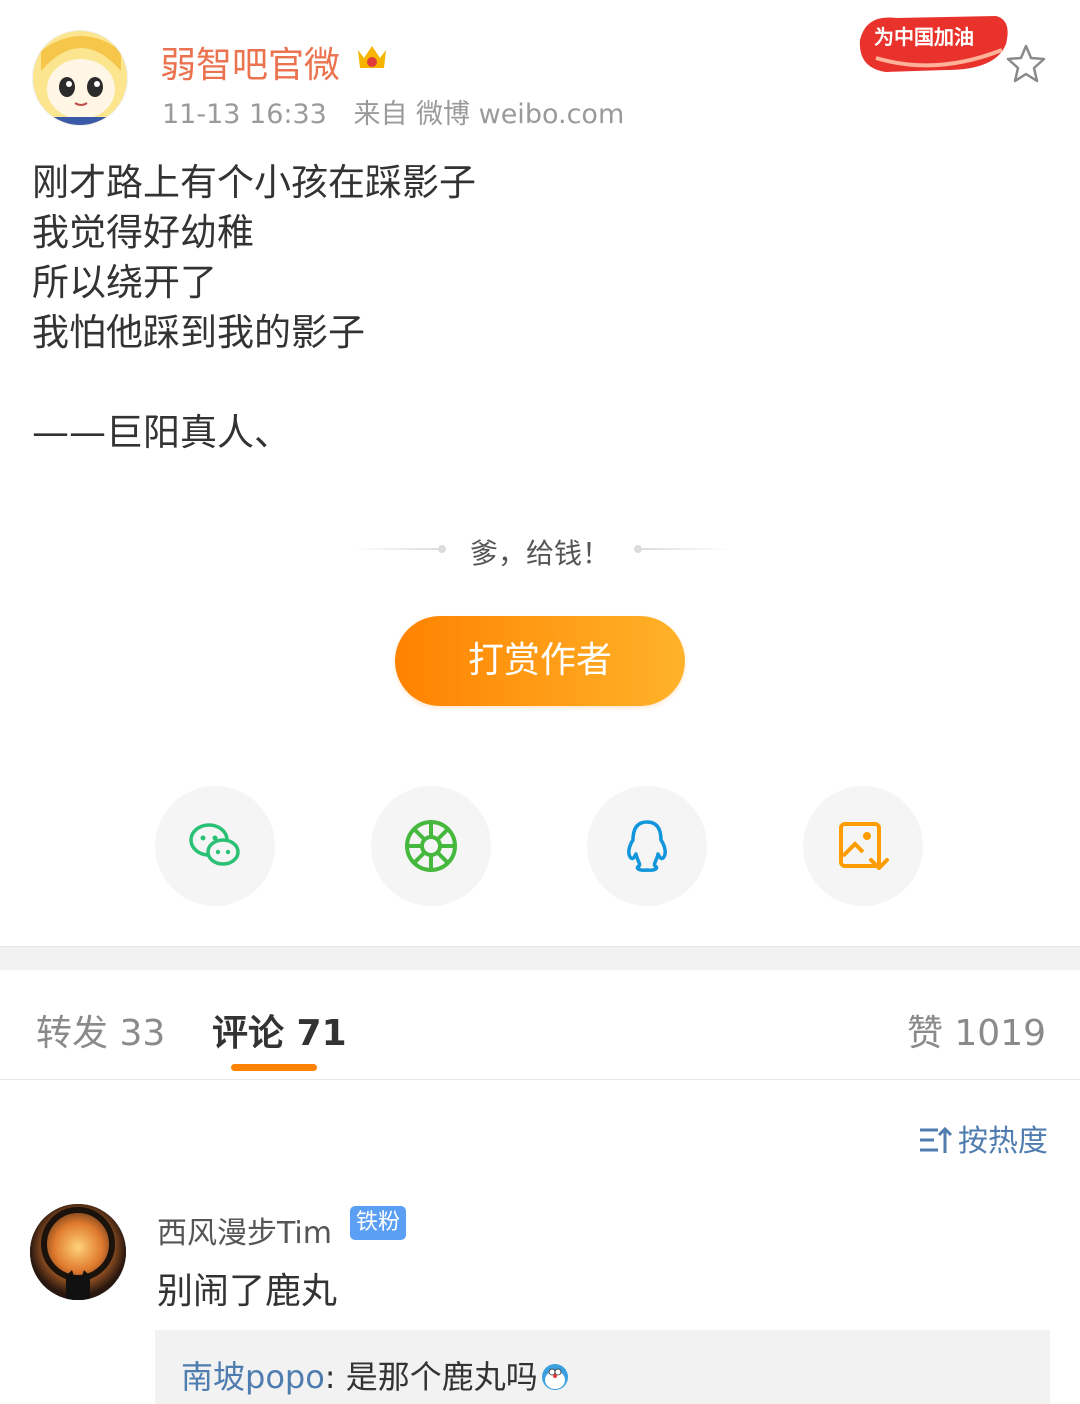 The height and width of the screenshot is (1404, 1080). What do you see at coordinates (540, 958) in the screenshot?
I see `section-divider` at bounding box center [540, 958].